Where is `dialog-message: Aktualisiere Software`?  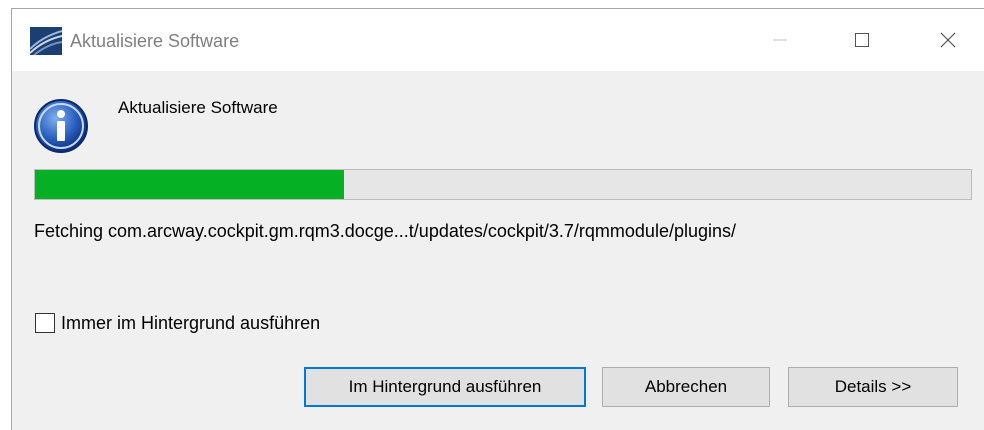 dialog-message: Aktualisiere Software is located at coordinates (198, 107).